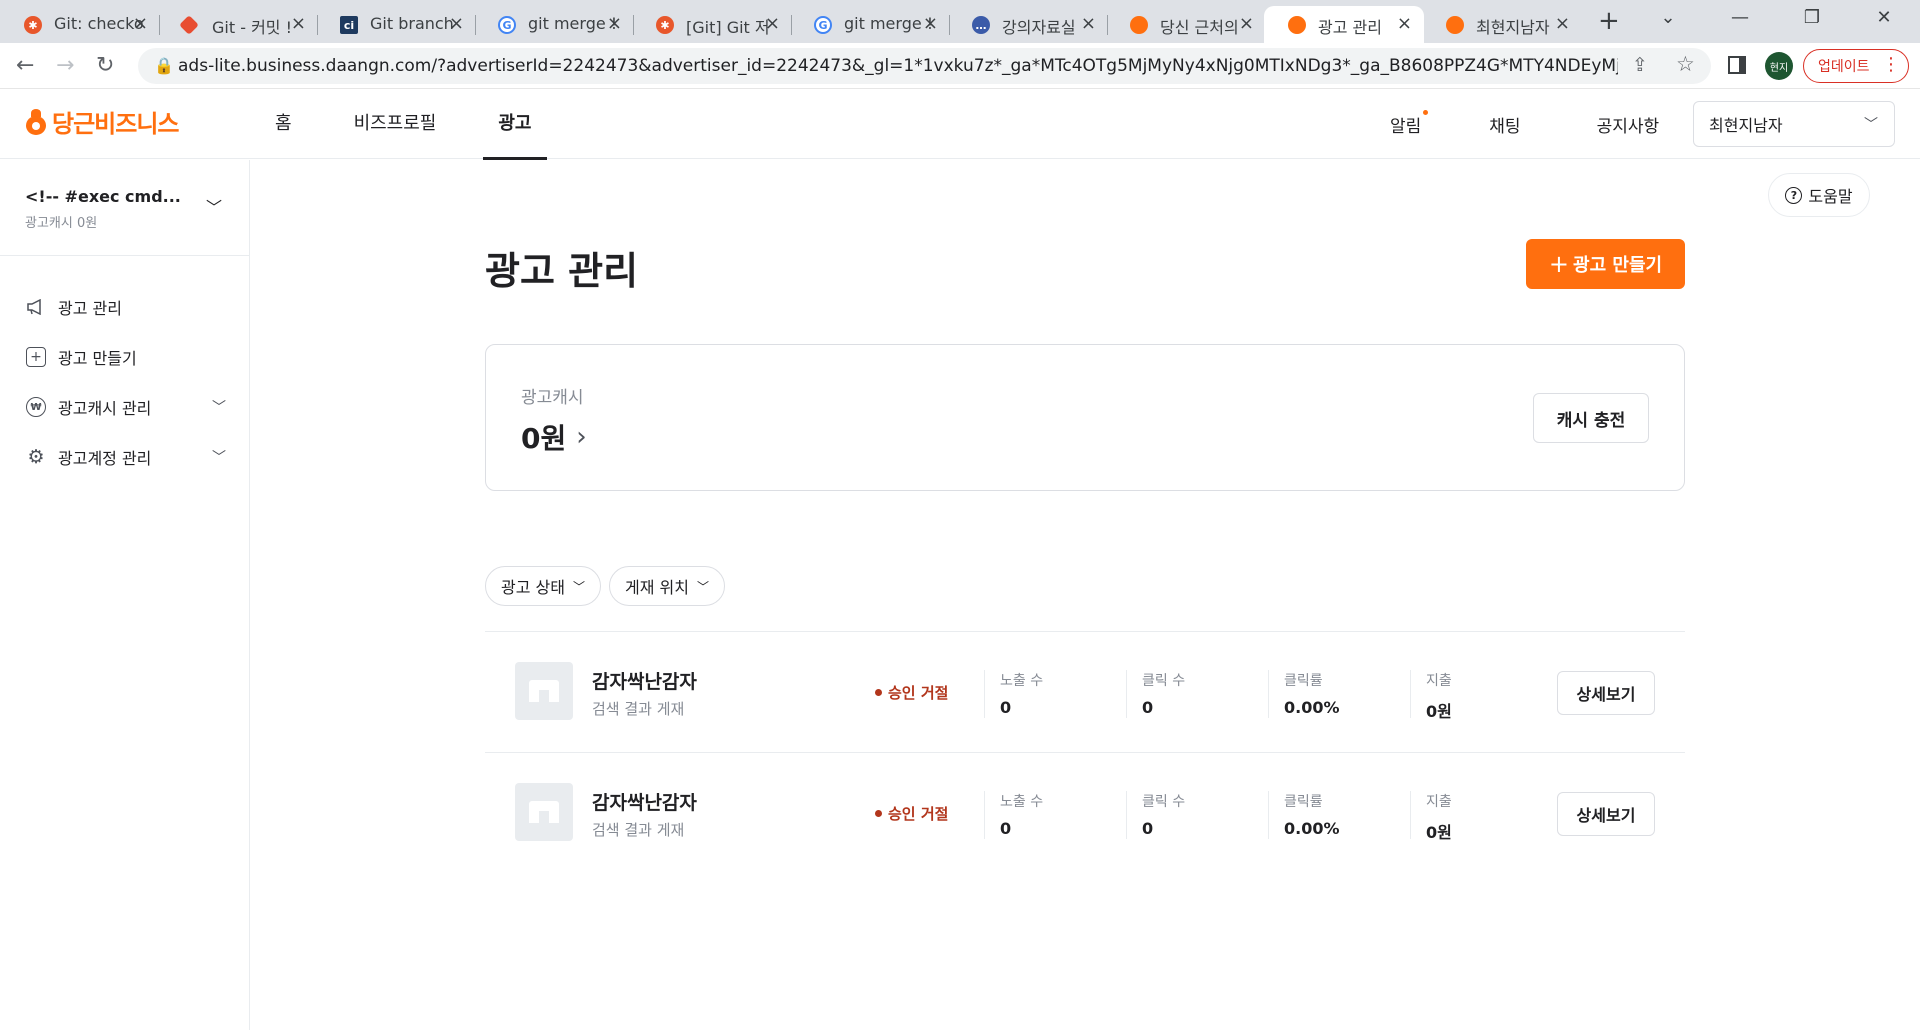  I want to click on business-select-value: 최현지남자, so click(1746, 125).